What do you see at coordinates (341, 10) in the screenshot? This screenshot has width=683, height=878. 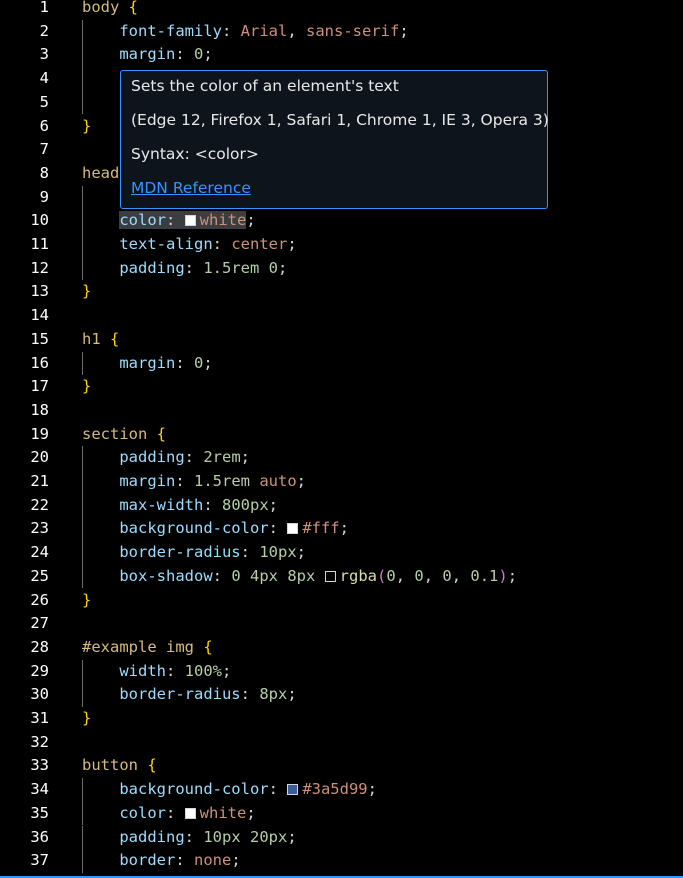 I see `code-line: 1 body {` at bounding box center [341, 10].